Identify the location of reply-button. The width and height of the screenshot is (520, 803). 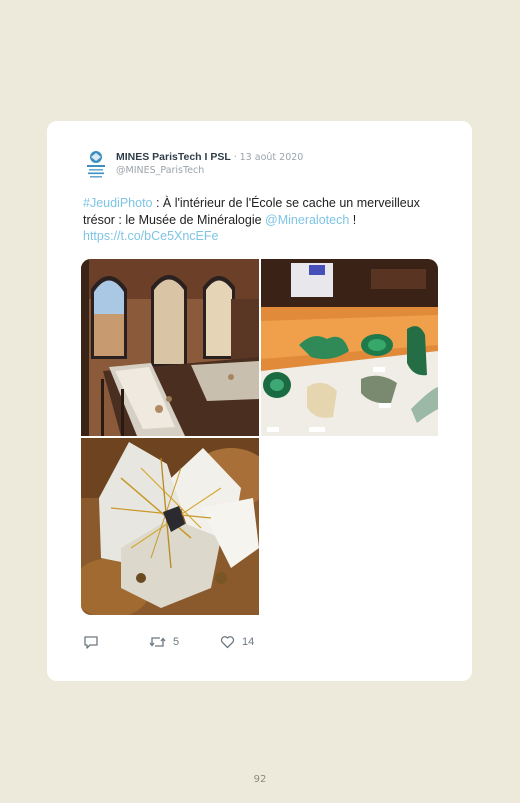
(91, 642).